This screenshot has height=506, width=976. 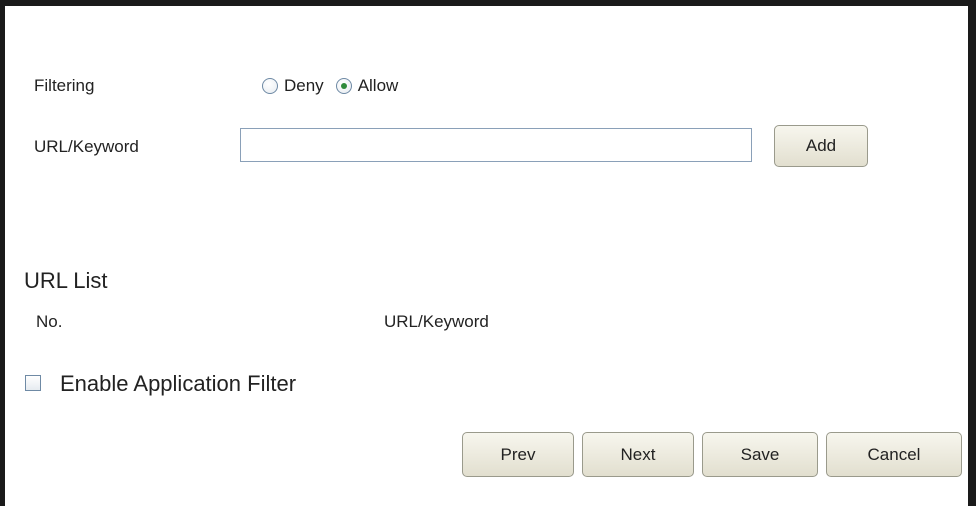 What do you see at coordinates (343, 86) in the screenshot?
I see `allow-radio` at bounding box center [343, 86].